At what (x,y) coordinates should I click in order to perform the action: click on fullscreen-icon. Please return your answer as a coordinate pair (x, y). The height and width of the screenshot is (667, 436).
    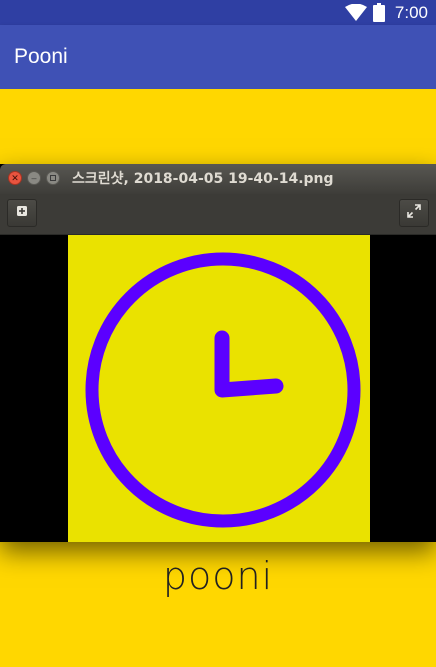
    Looking at the image, I should click on (414, 213).